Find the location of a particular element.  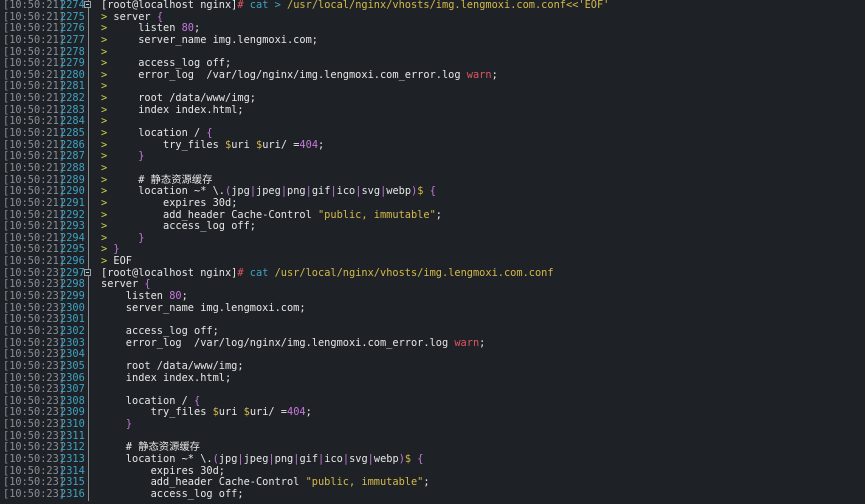

code-token: ico is located at coordinates (333, 458).